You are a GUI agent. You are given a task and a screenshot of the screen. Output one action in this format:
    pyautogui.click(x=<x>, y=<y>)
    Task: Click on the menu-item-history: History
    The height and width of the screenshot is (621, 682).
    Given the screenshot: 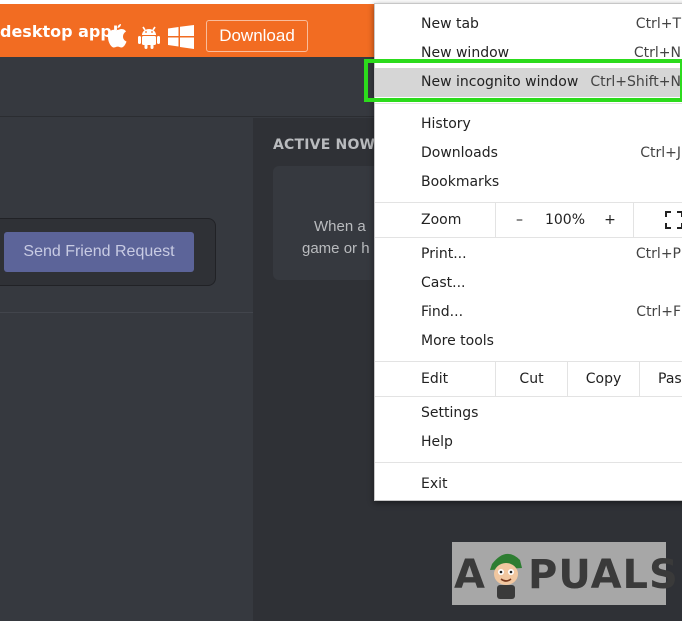 What is the action you would take?
    pyautogui.click(x=528, y=124)
    